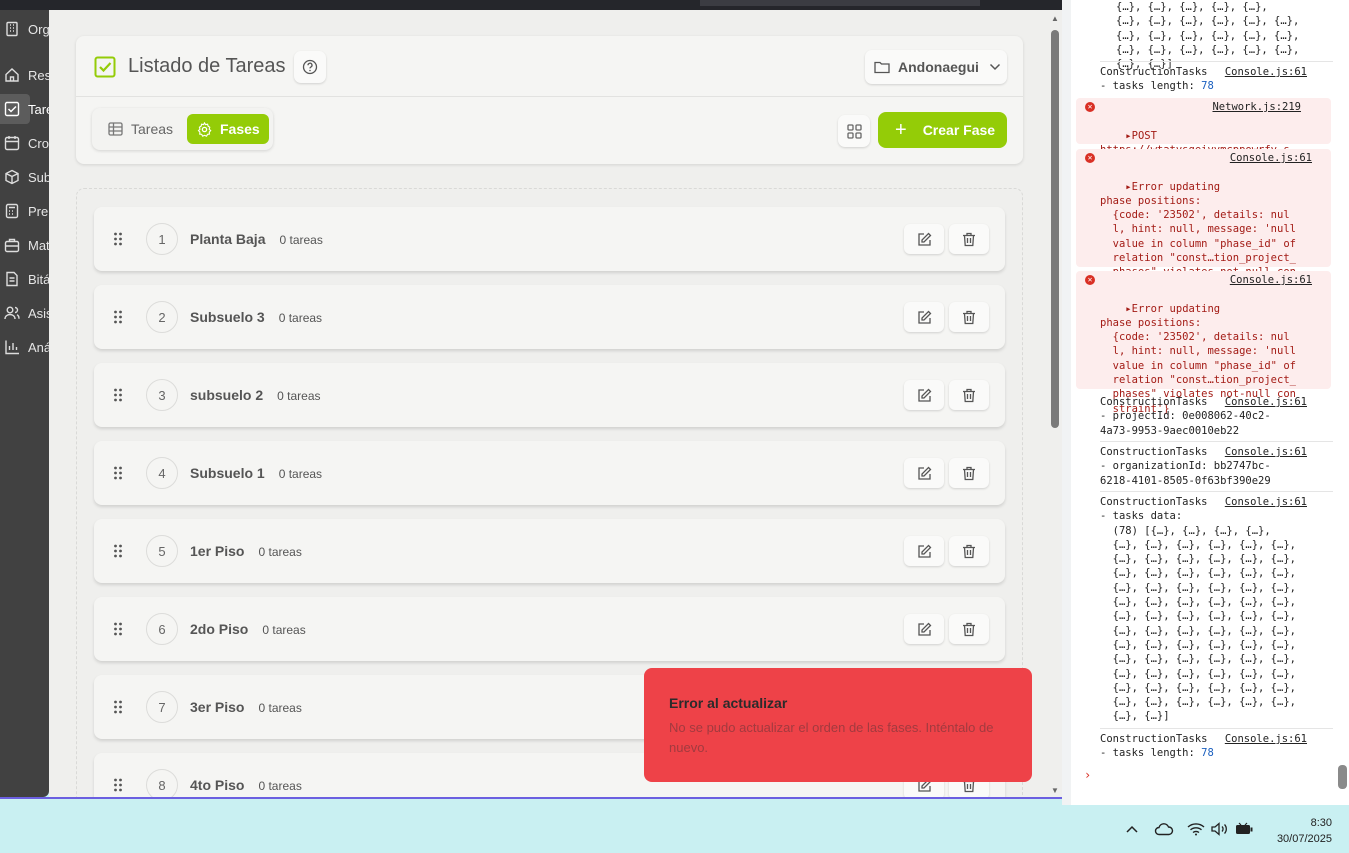  I want to click on sidebar-item-tareas: Tare, so click(24, 109).